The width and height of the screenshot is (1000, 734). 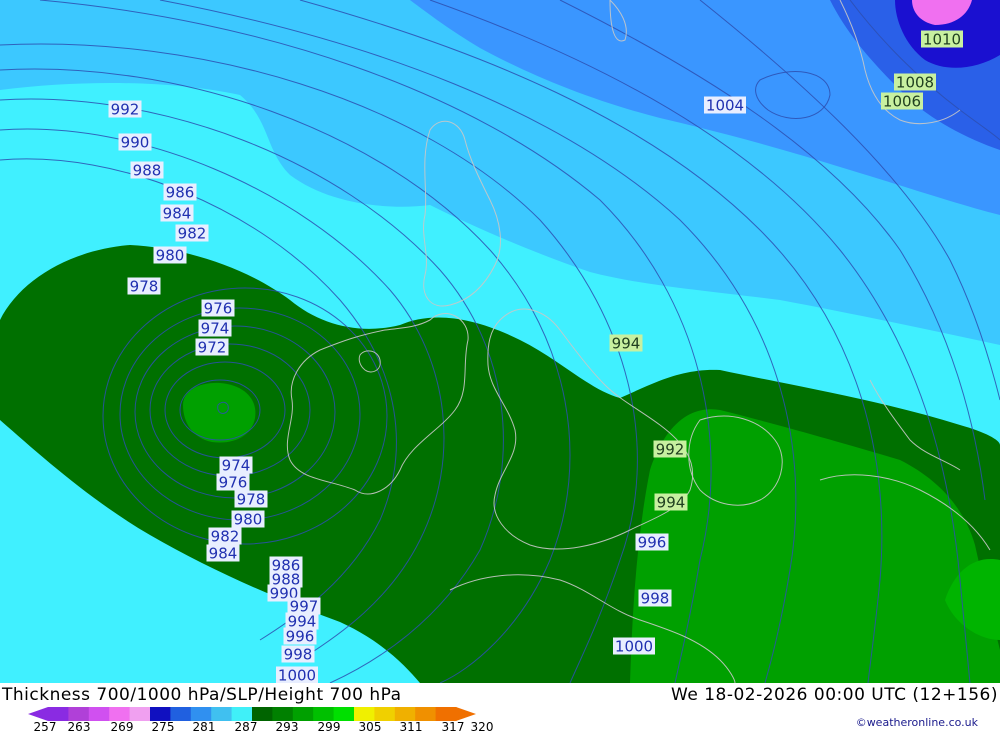 I want to click on isobar-label: 1004, so click(x=725, y=105).